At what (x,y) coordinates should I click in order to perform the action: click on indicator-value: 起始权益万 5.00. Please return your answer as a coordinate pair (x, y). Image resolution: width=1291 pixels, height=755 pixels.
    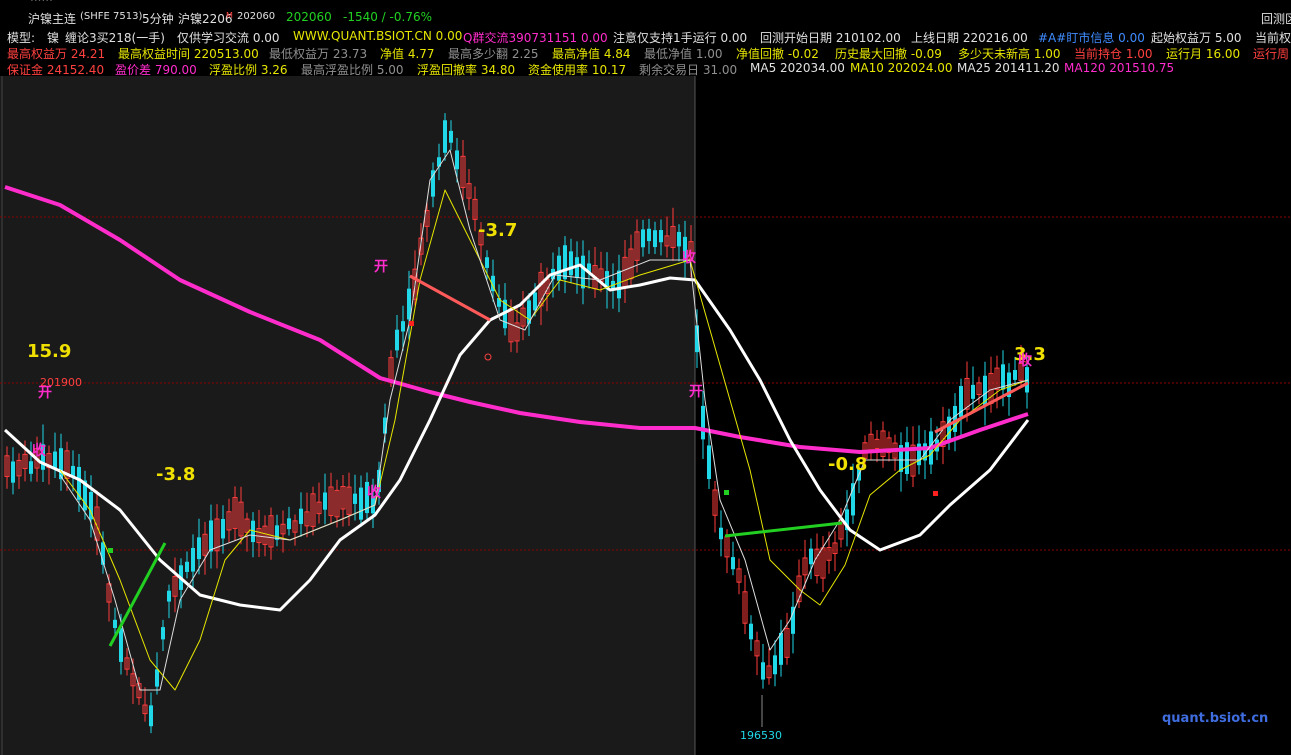
    Looking at the image, I should click on (1196, 37).